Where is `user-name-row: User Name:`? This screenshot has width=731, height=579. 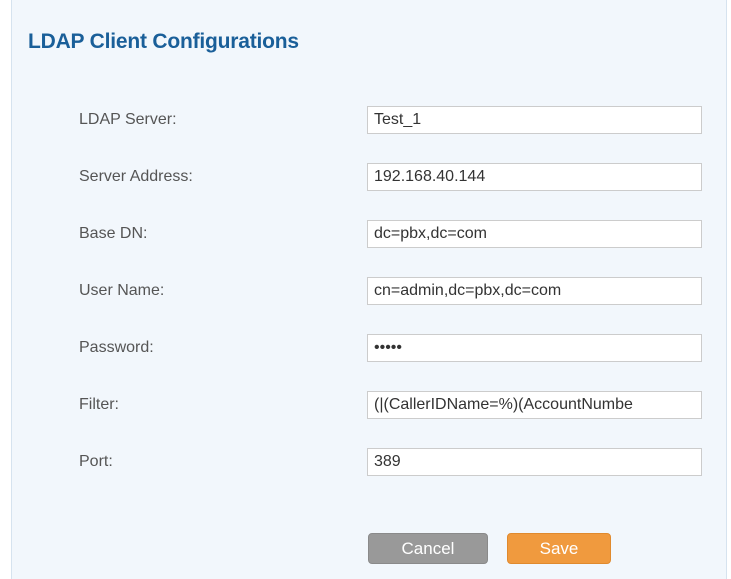 user-name-row: User Name: is located at coordinates (369, 291).